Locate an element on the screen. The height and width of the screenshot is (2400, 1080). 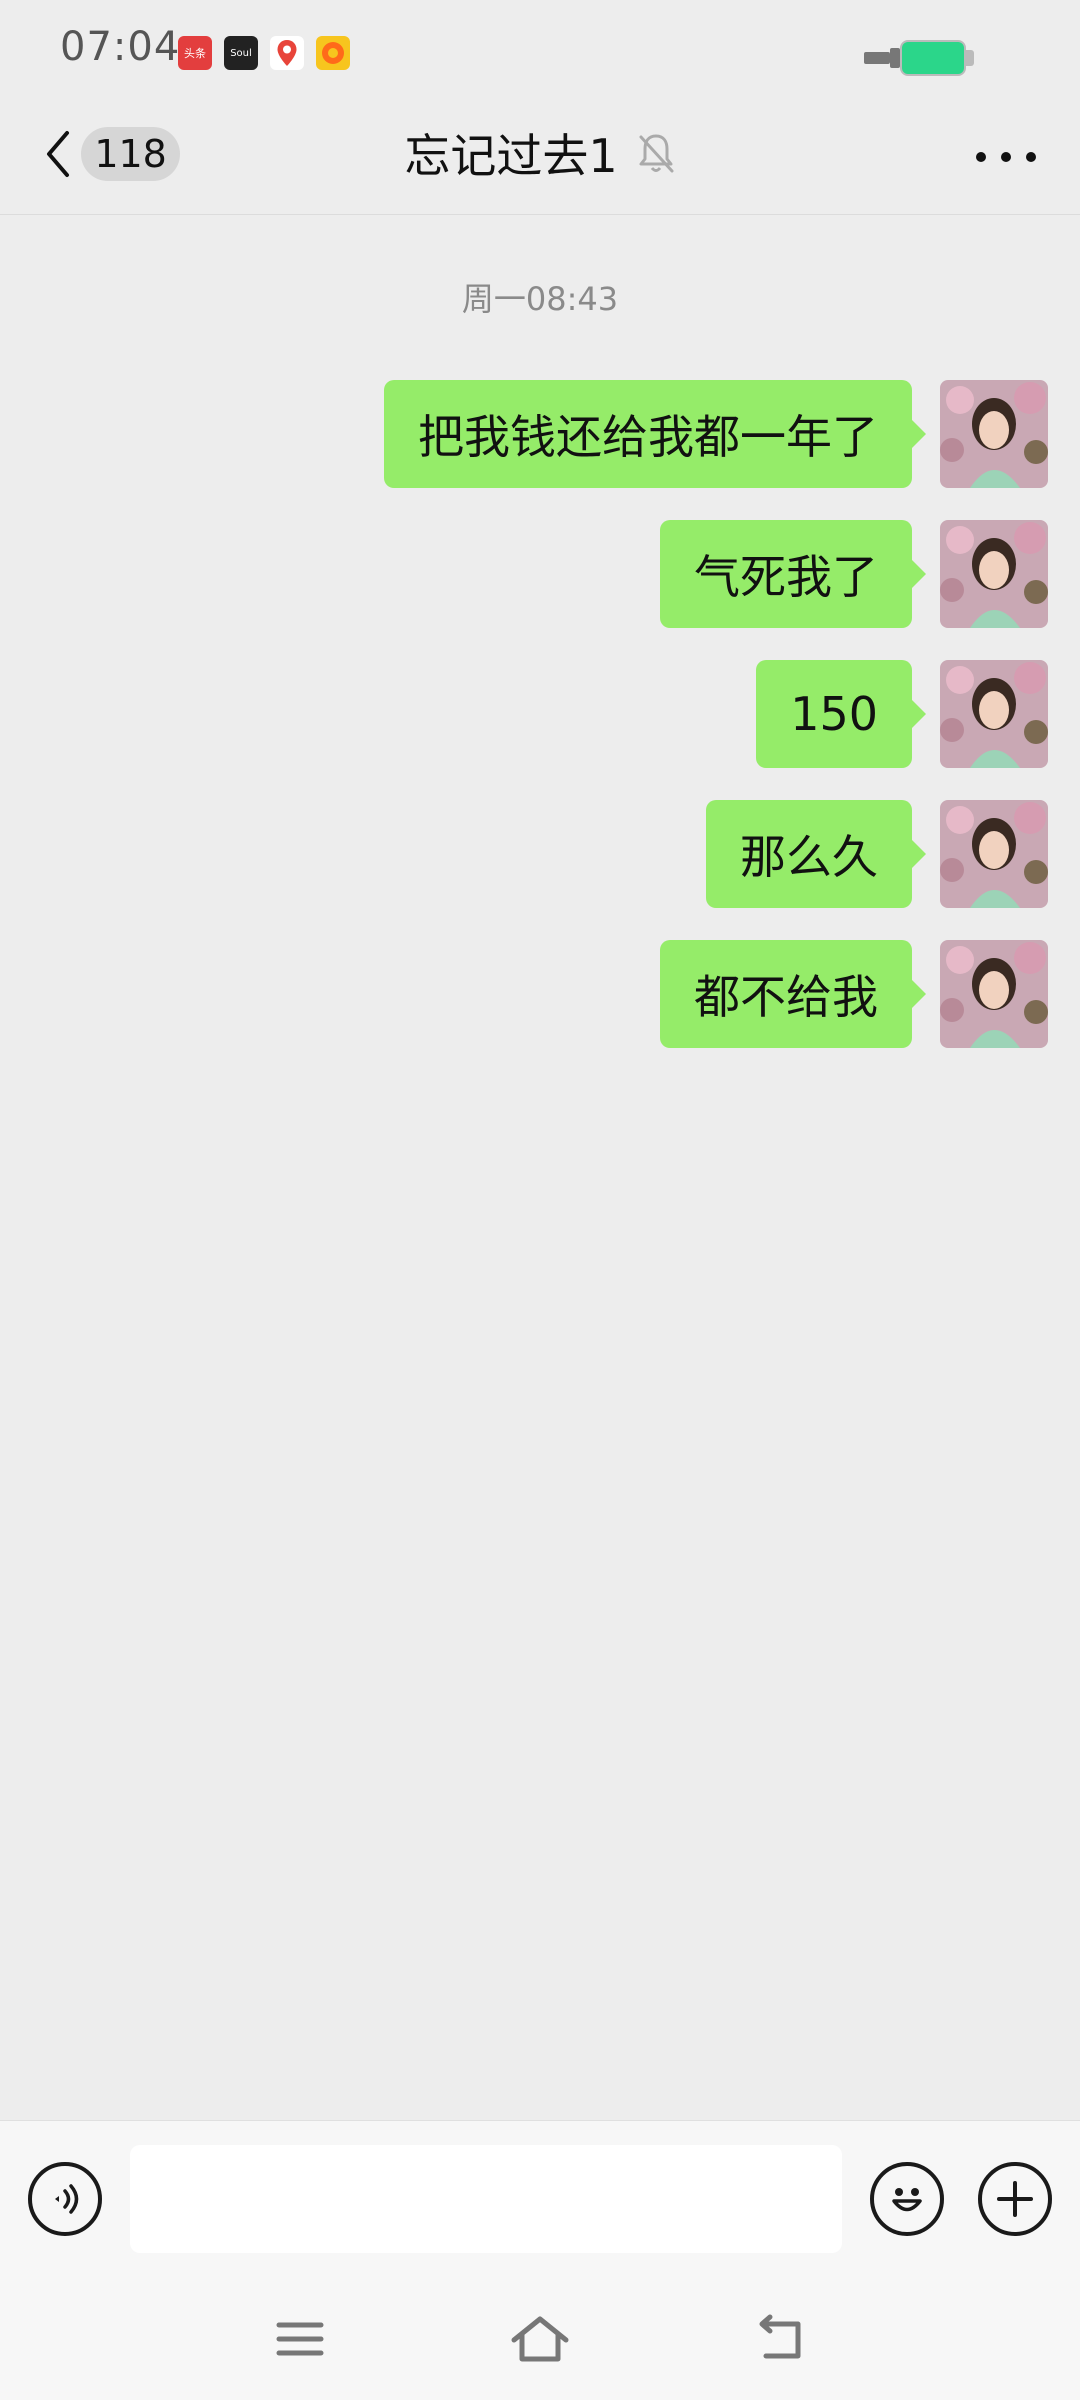
message-bubble: 那么久 is located at coordinates (816, 854).